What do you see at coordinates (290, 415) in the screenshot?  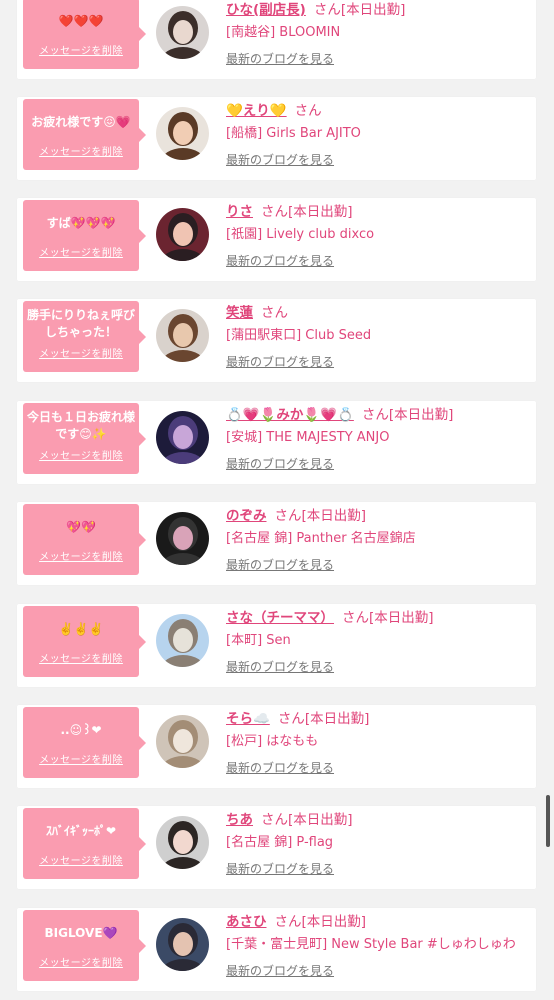 I see `cast-name-link: 💍💗🌷みか🌷💗💍` at bounding box center [290, 415].